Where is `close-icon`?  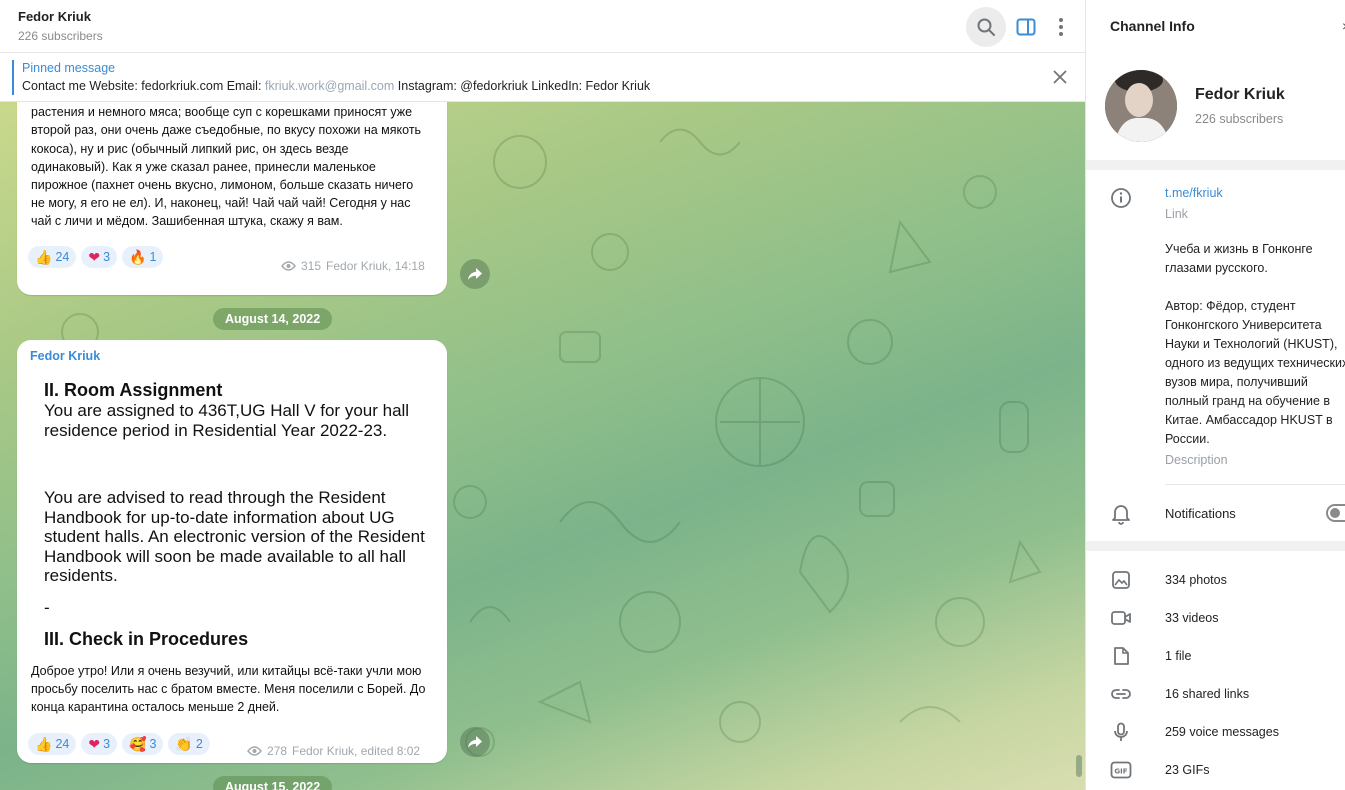 close-icon is located at coordinates (1060, 77).